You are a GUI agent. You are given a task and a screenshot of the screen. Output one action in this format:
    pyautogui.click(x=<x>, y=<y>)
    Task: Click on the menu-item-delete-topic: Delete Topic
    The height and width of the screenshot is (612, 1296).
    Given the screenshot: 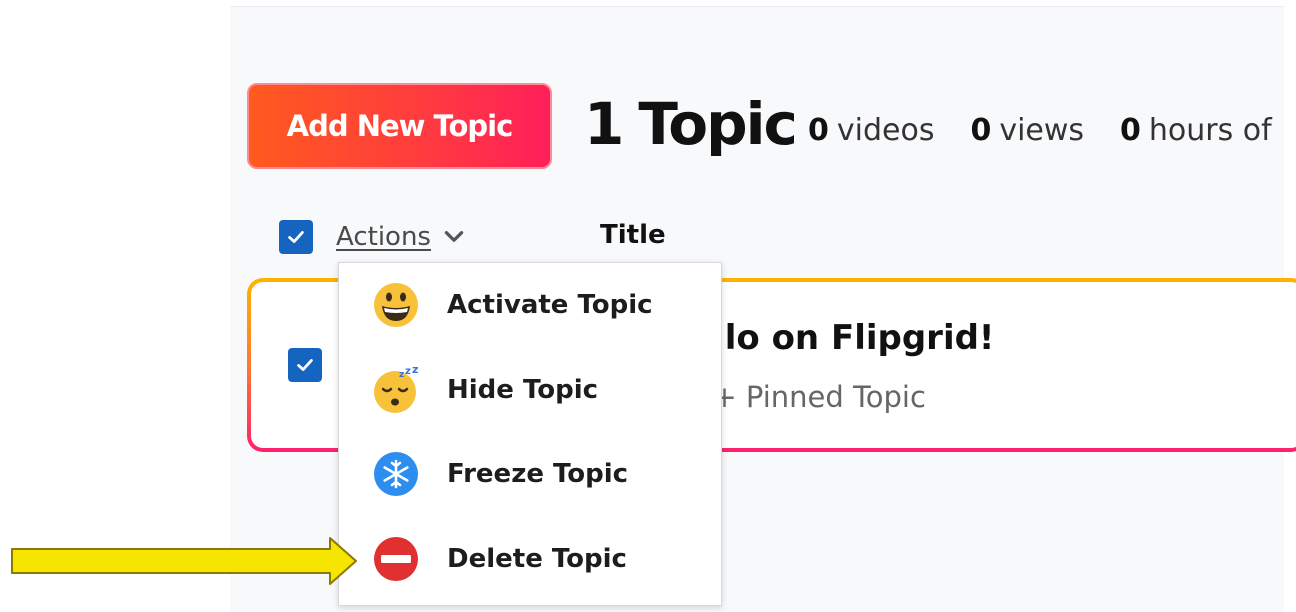 What is the action you would take?
    pyautogui.click(x=530, y=559)
    